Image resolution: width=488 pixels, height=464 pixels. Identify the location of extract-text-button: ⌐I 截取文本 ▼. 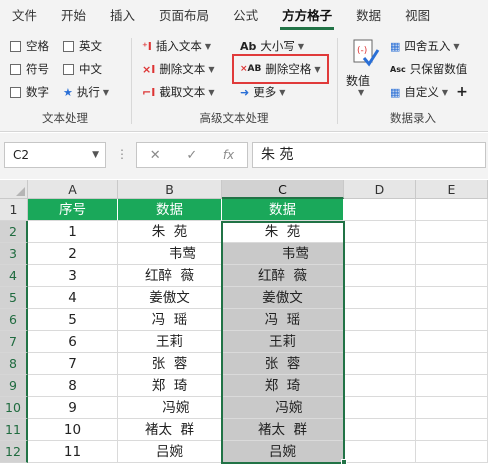
(178, 92).